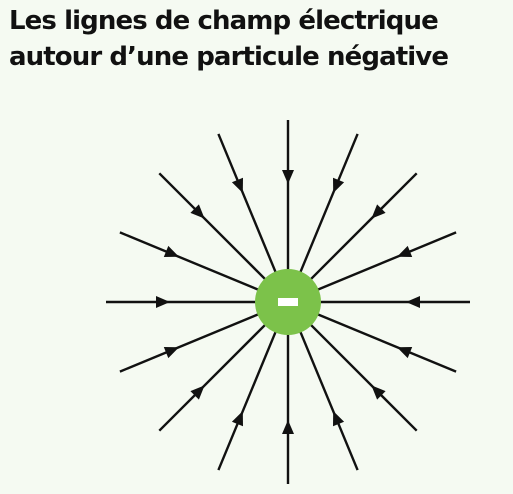  I want to click on negative-particle, so click(288, 302).